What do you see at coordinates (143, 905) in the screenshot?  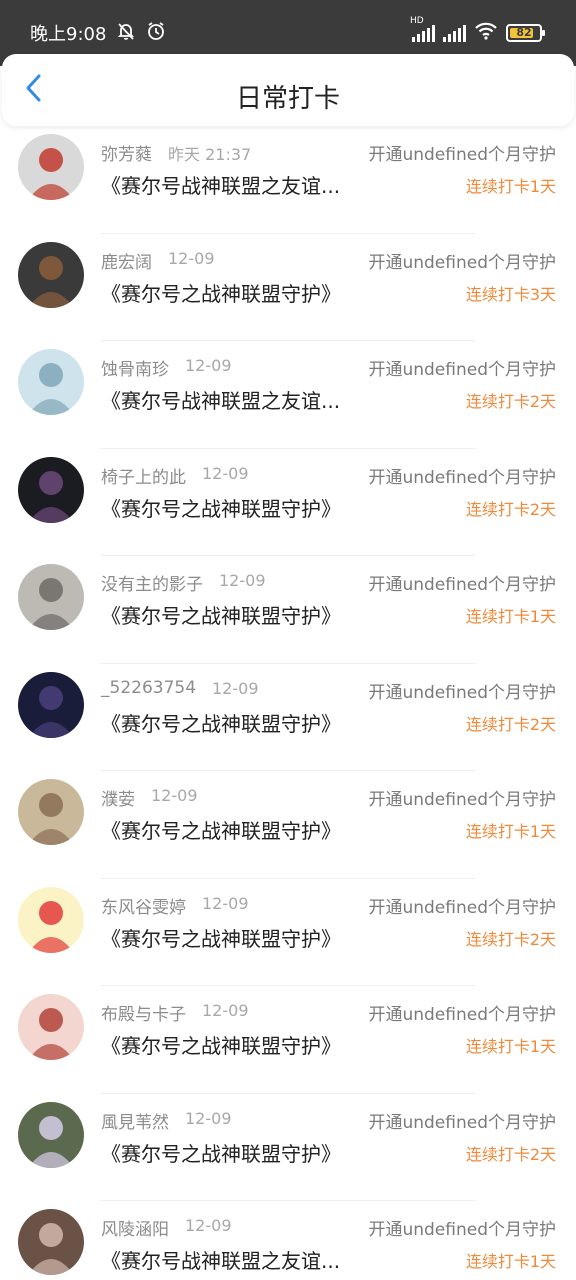 I see `user-name: 东风谷雯婷` at bounding box center [143, 905].